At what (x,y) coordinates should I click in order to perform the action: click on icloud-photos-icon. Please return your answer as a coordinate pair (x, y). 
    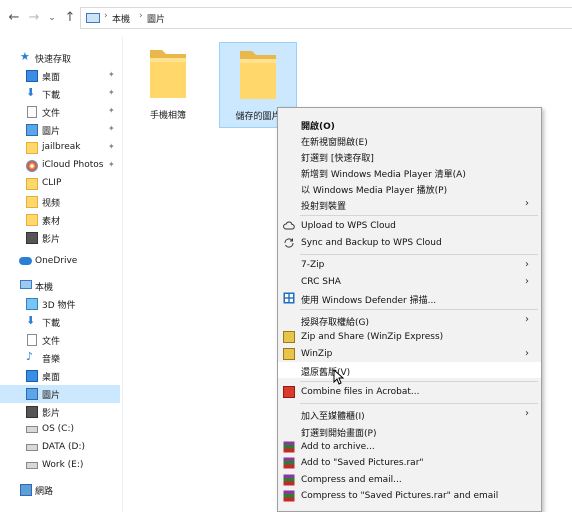
    Looking at the image, I should click on (32, 166).